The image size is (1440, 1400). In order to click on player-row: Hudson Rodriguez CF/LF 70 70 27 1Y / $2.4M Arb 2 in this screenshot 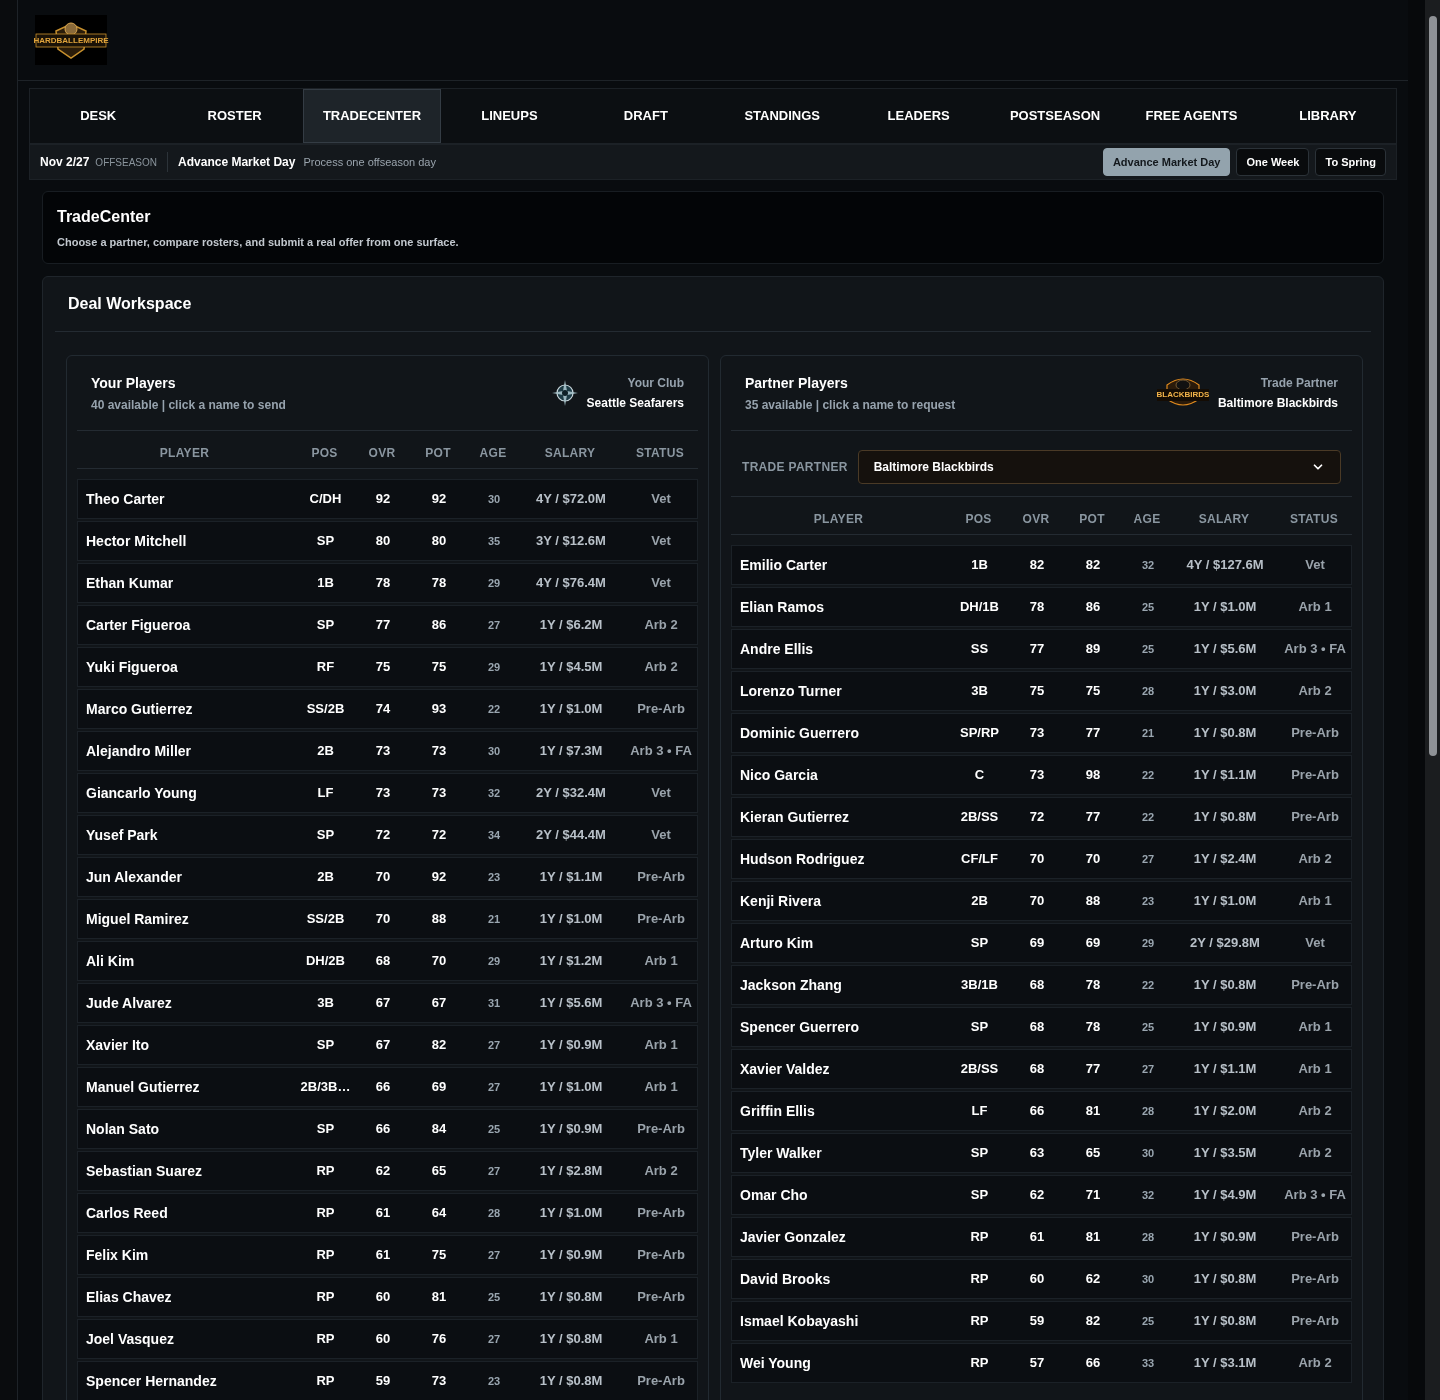, I will do `click(1041, 859)`.